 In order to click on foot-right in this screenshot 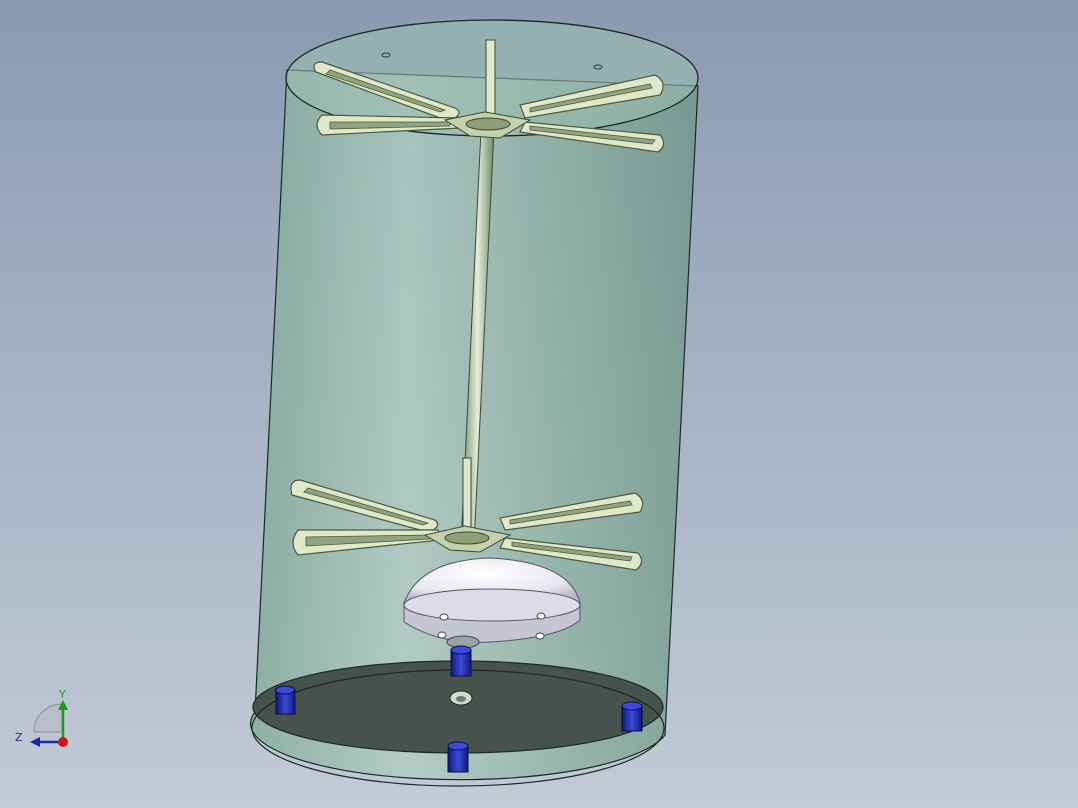, I will do `click(632, 716)`.